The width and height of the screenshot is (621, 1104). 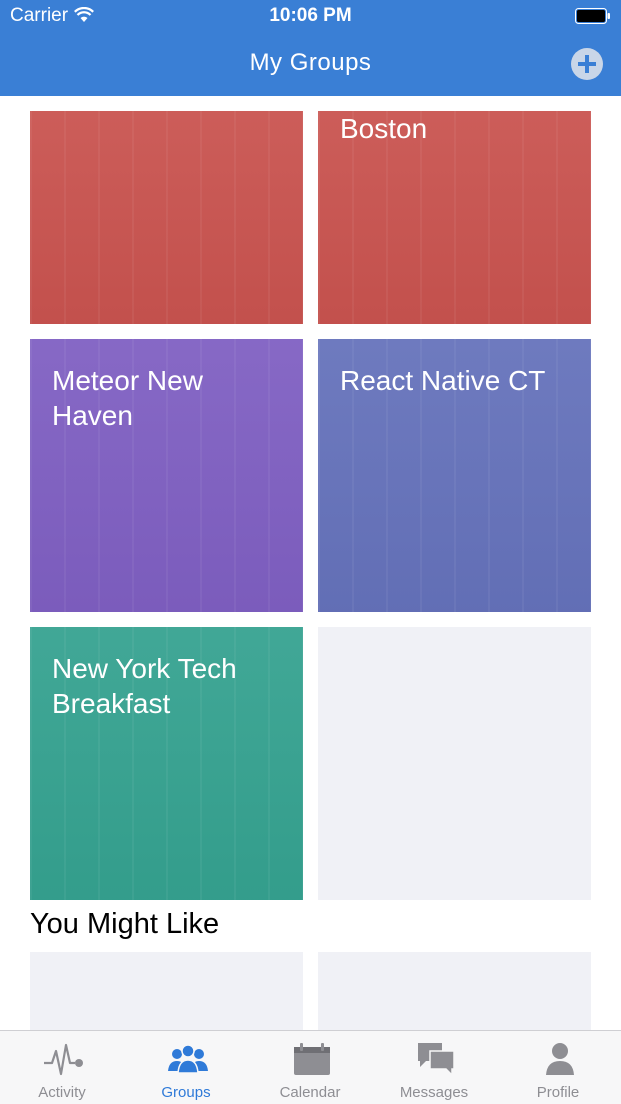 What do you see at coordinates (186, 1092) in the screenshot?
I see `tab-label: Groups` at bounding box center [186, 1092].